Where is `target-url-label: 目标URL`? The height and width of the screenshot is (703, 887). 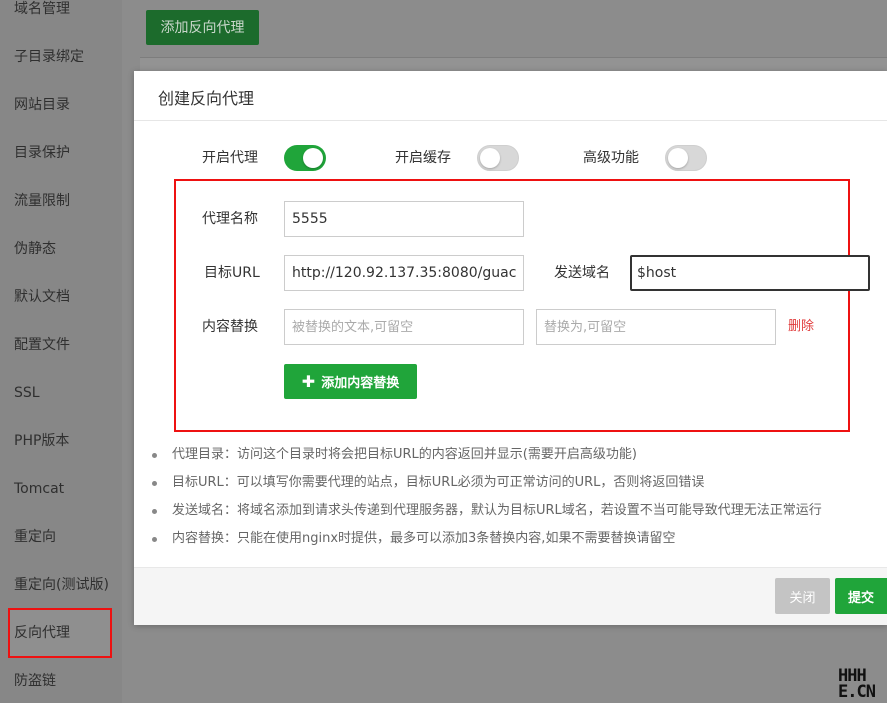 target-url-label: 目标URL is located at coordinates (232, 273).